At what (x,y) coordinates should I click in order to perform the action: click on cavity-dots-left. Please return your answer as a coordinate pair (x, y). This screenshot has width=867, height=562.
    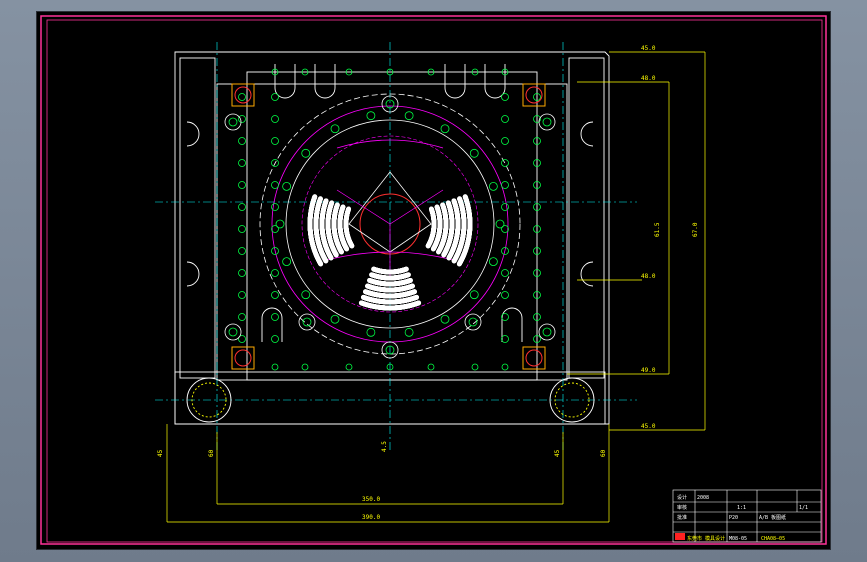
    Looking at the image, I should click on (331, 230).